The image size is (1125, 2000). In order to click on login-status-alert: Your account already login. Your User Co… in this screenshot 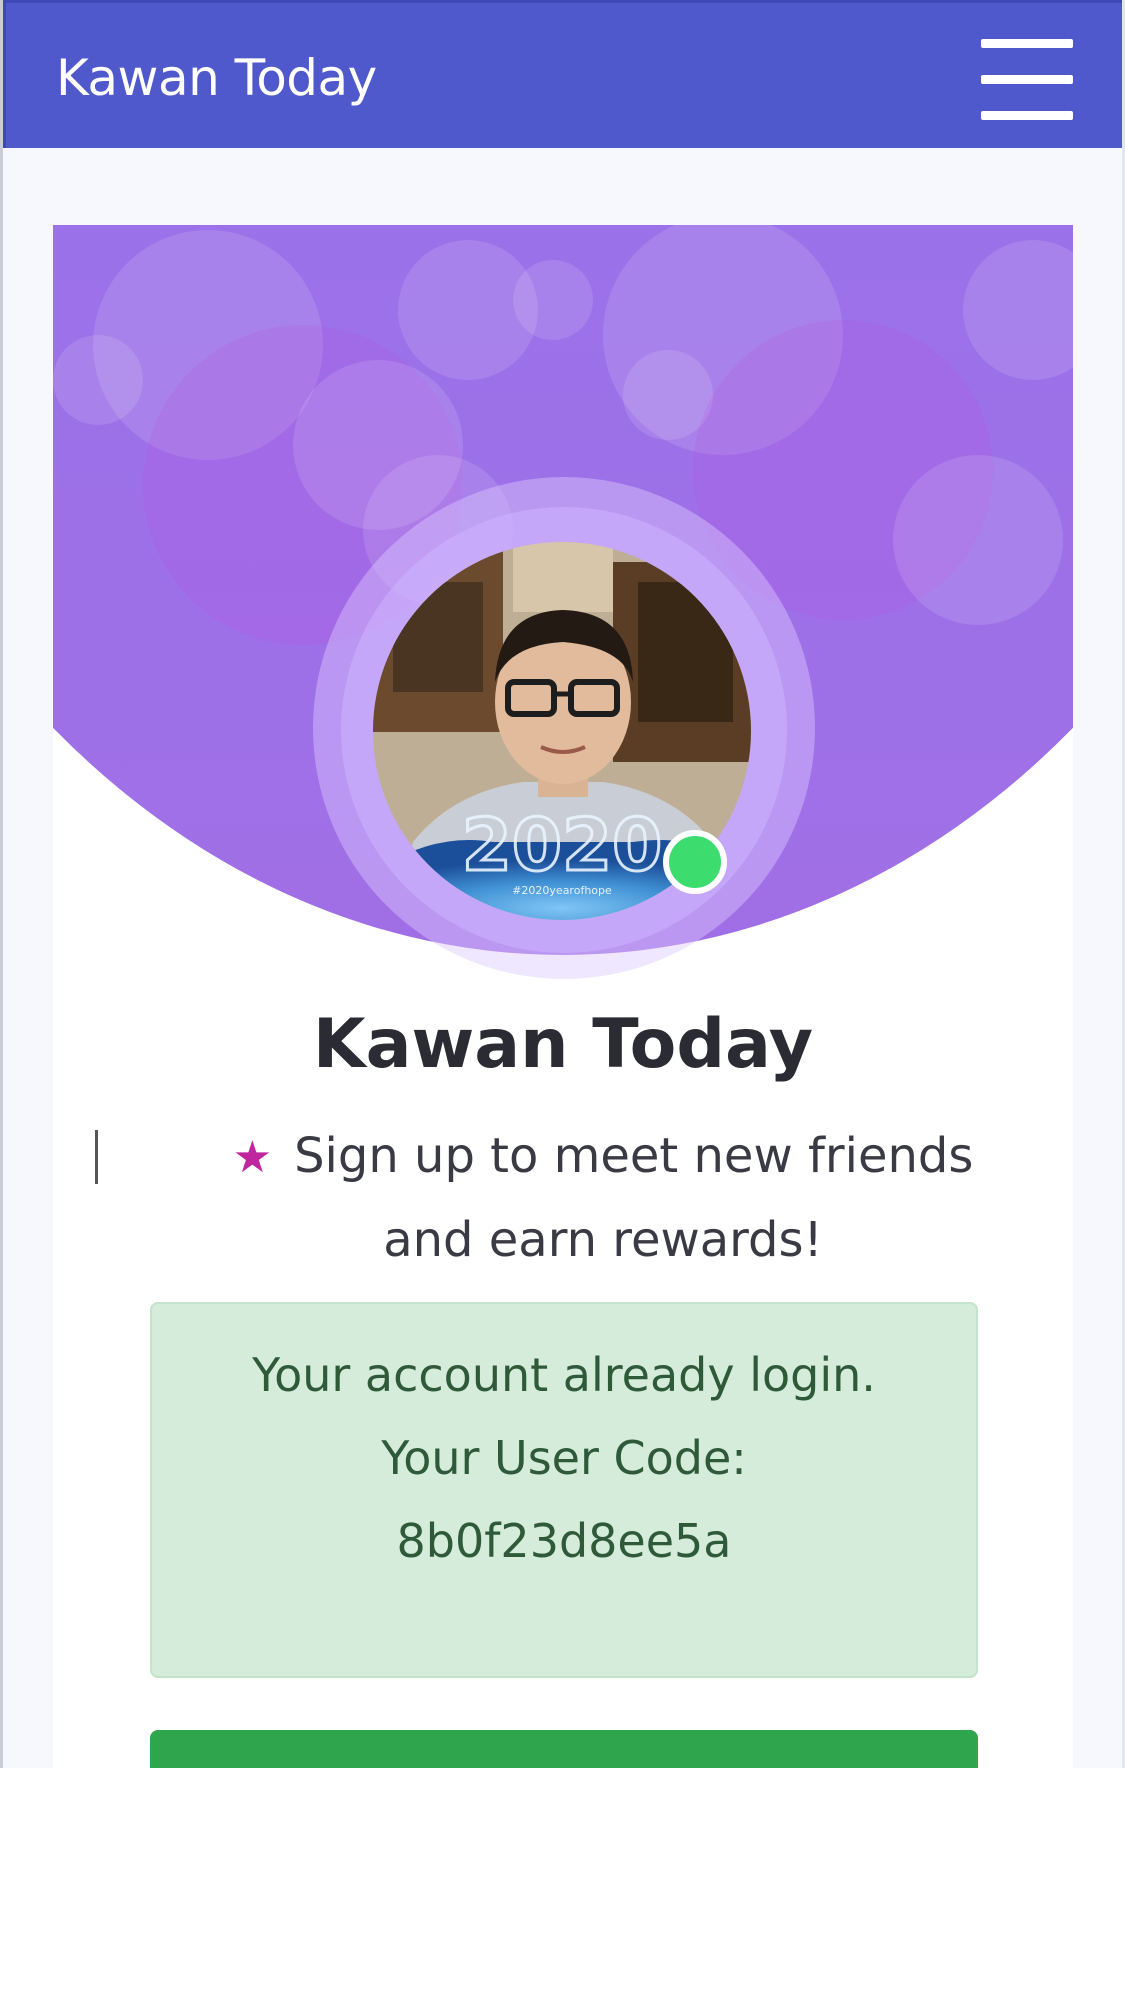, I will do `click(564, 1490)`.